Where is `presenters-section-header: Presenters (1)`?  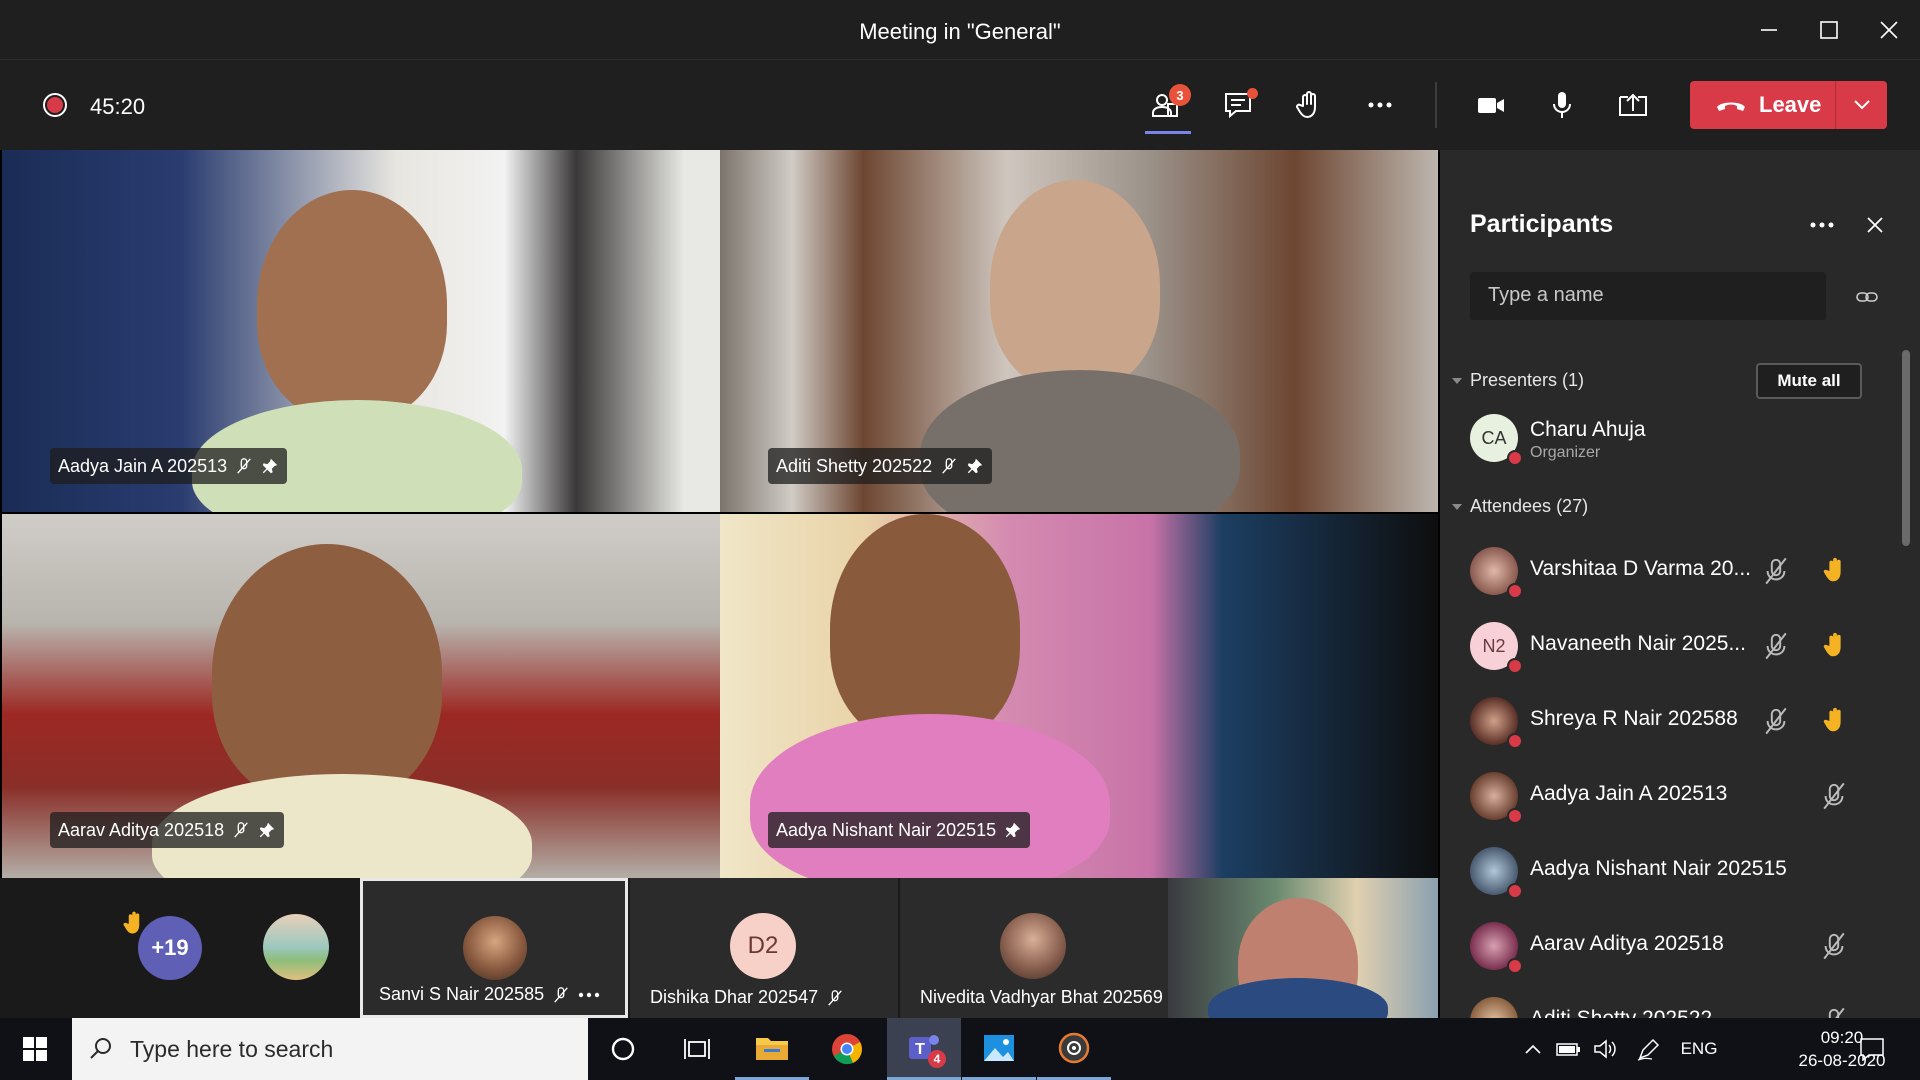 presenters-section-header: Presenters (1) is located at coordinates (1518, 380).